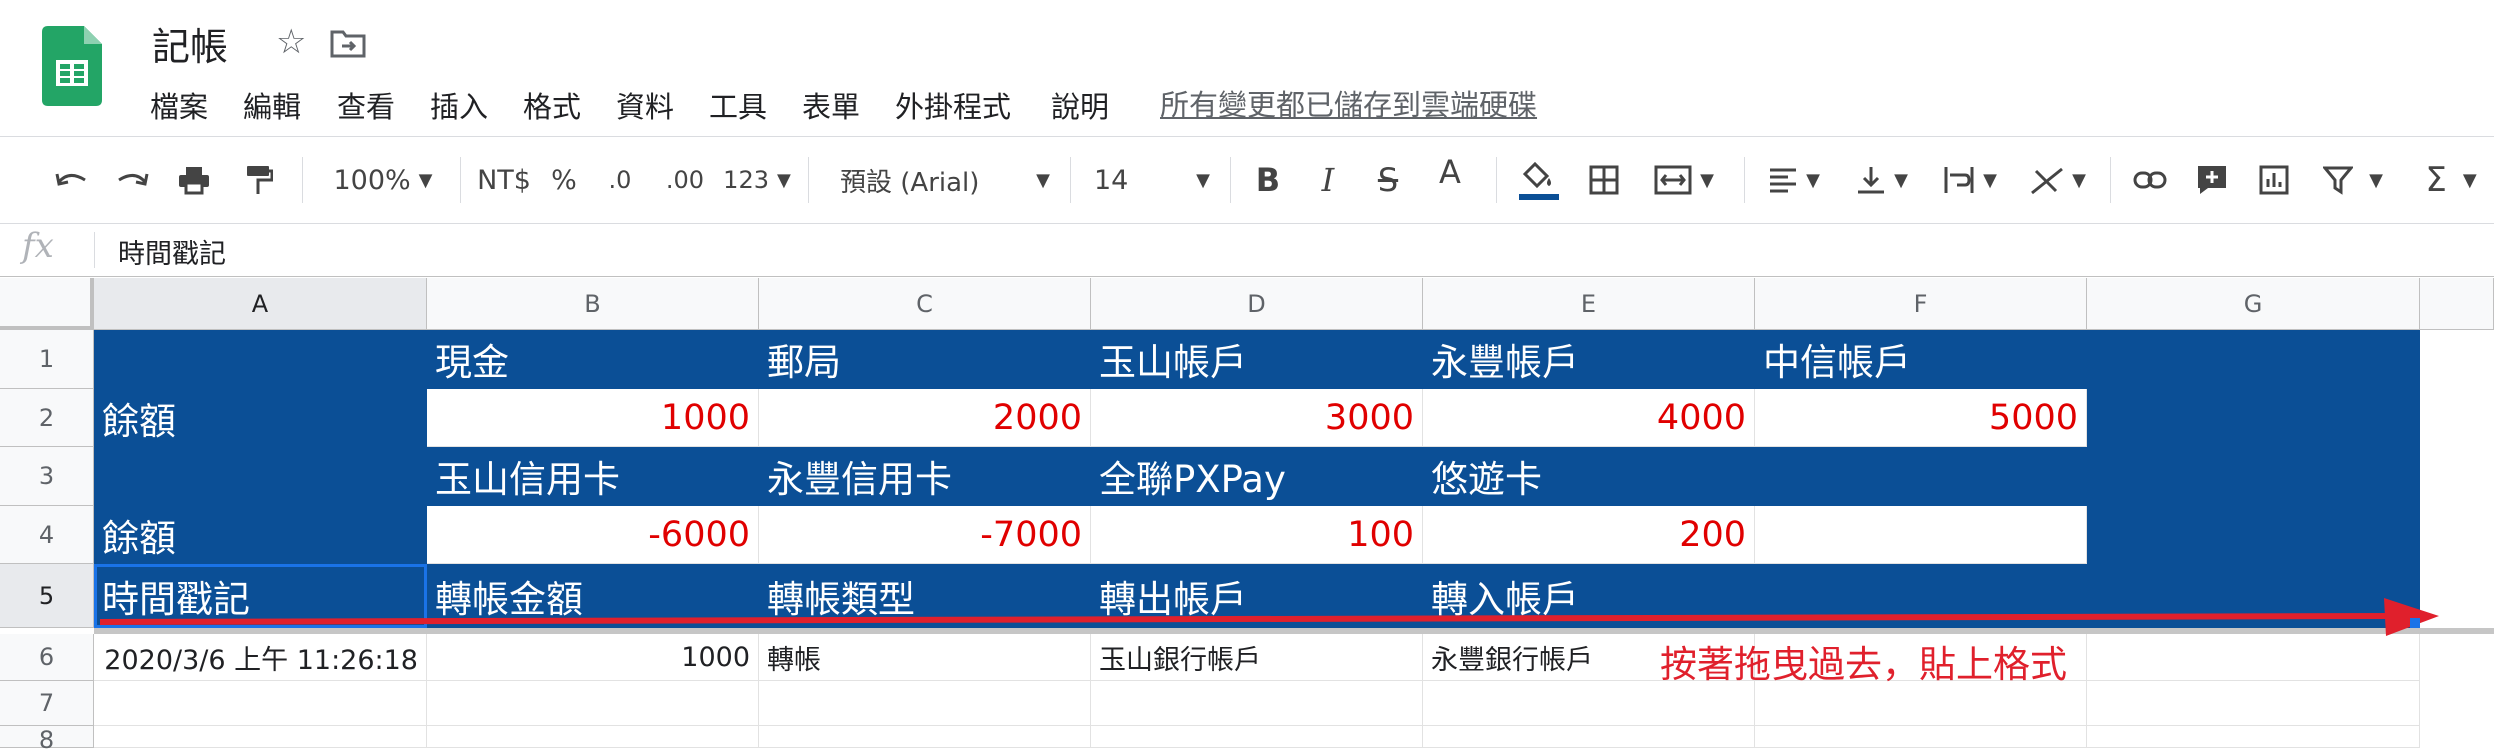 This screenshot has width=2494, height=754. Describe the element at coordinates (1589, 304) in the screenshot. I see `column-header-e: E` at that location.